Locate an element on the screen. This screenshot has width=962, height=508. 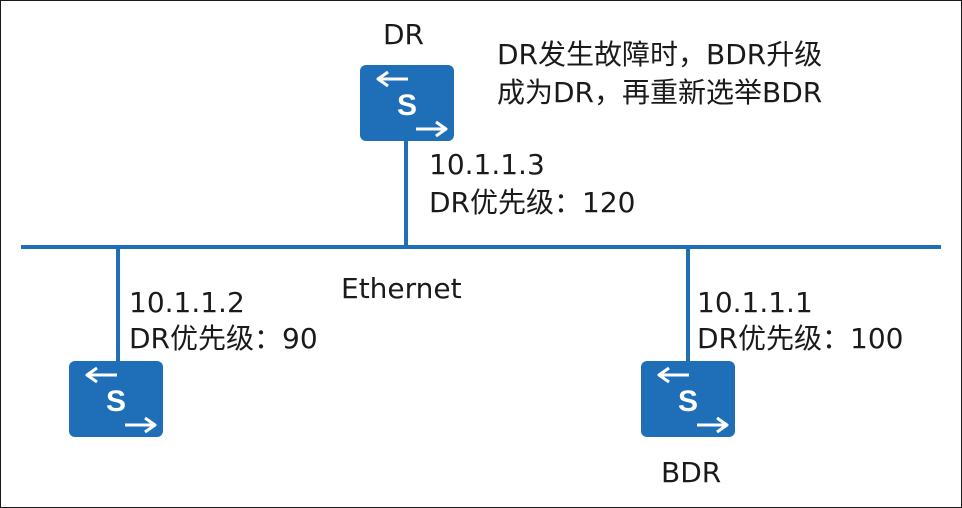
router-2-priority: DR优先级：90 is located at coordinates (223, 338).